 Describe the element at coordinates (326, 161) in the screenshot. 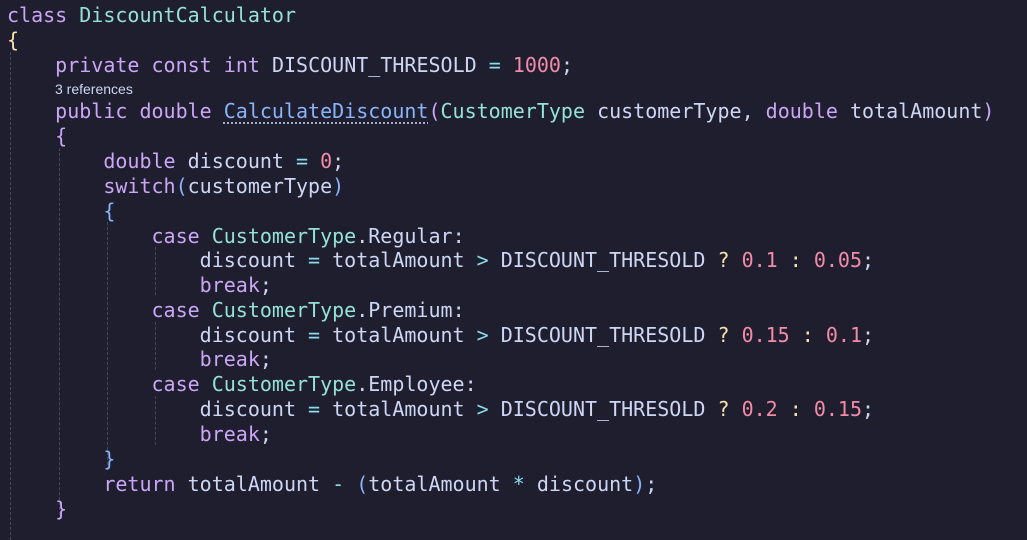

I see `code-token: 0` at that location.